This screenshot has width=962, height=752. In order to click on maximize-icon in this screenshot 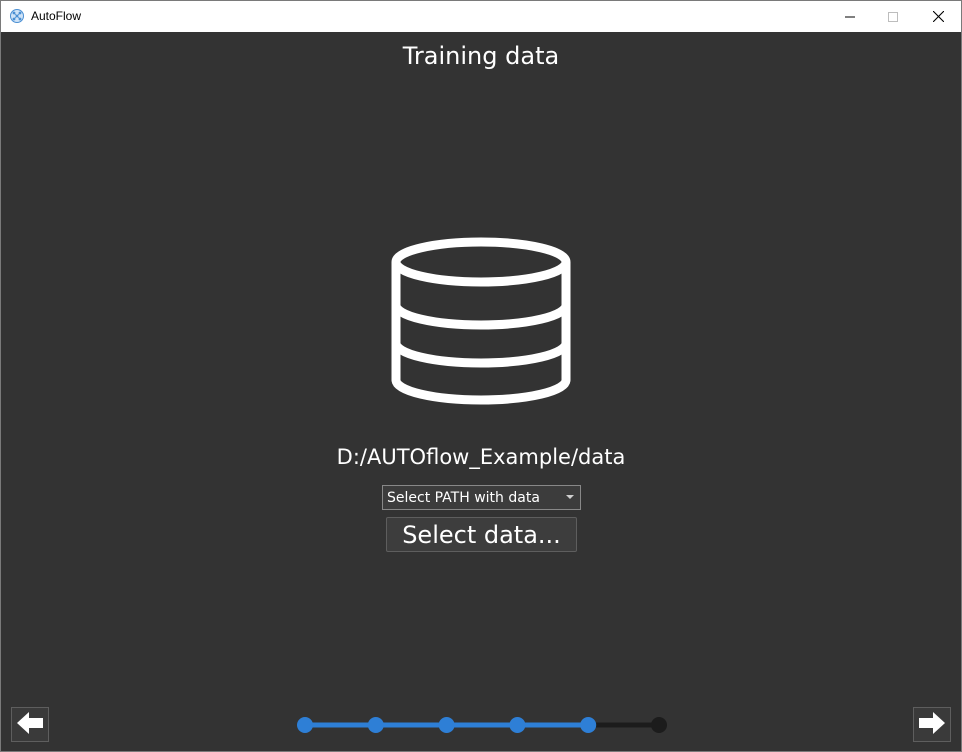, I will do `click(893, 16)`.